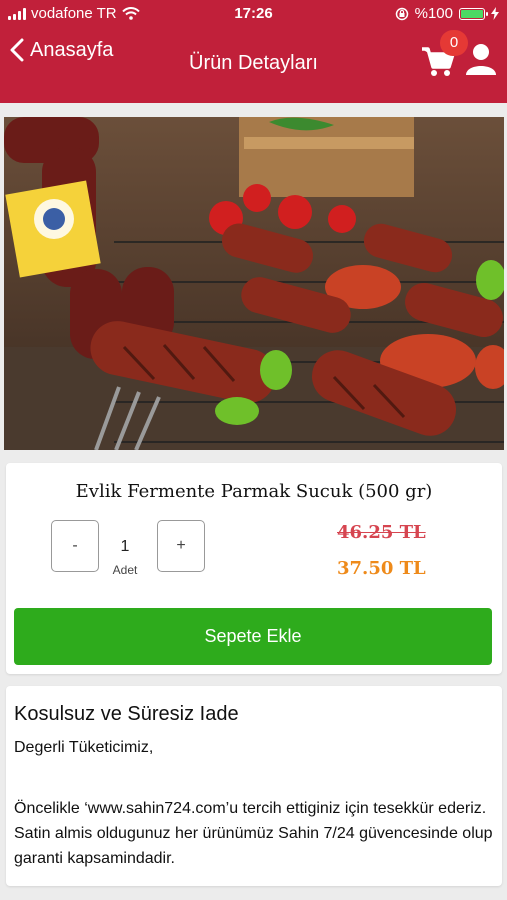 This screenshot has height=900, width=507. I want to click on status-bar: vodafone TR 17:26 %100, so click(253, 14).